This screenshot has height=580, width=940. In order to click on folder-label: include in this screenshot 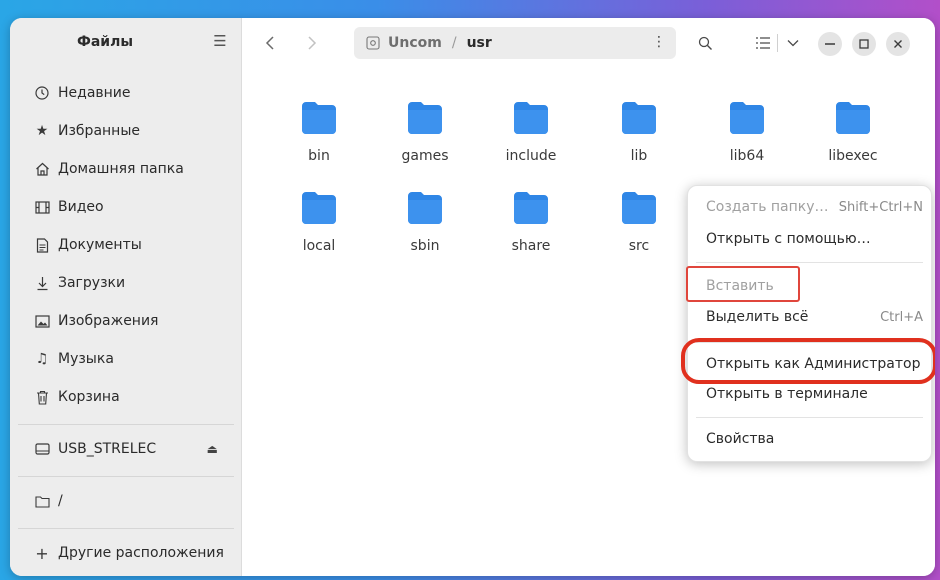, I will do `click(531, 156)`.